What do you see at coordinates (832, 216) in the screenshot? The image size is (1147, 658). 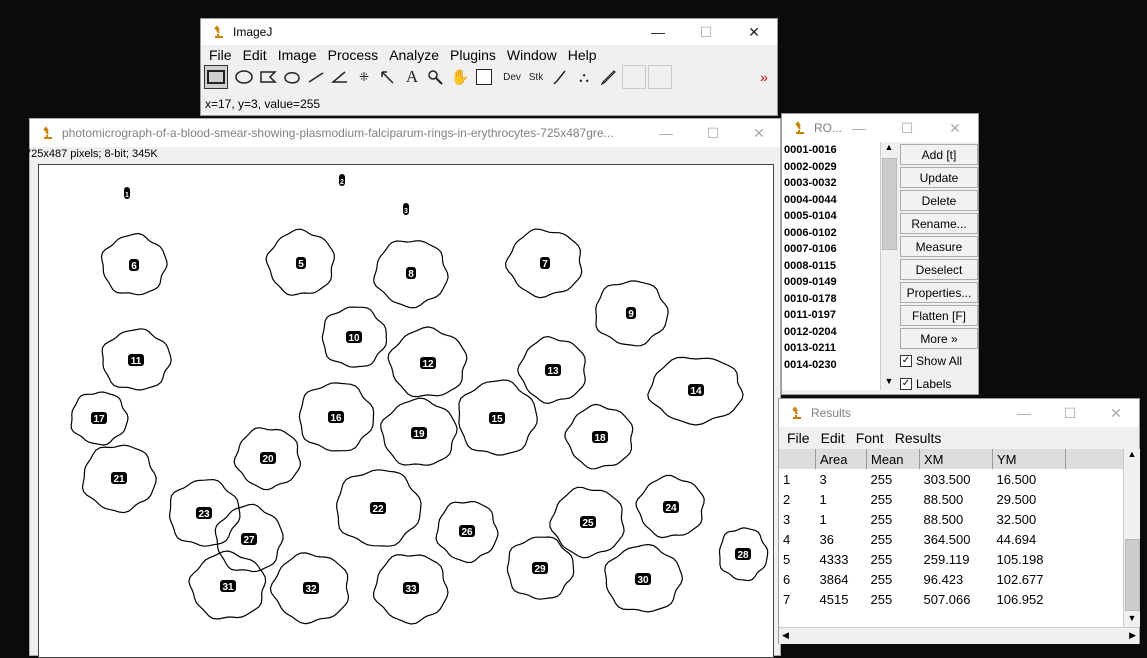 I see `roi-list-item: 0005-0104` at bounding box center [832, 216].